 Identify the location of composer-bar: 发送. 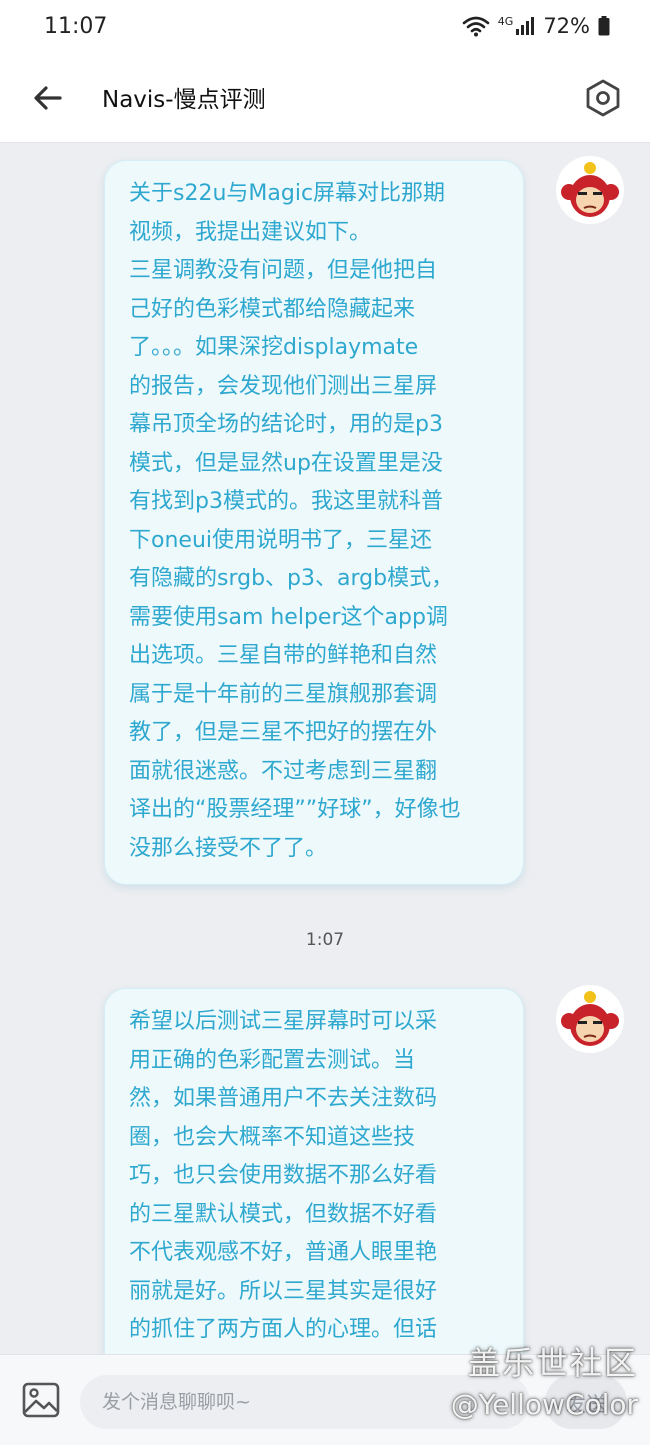
(325, 1399).